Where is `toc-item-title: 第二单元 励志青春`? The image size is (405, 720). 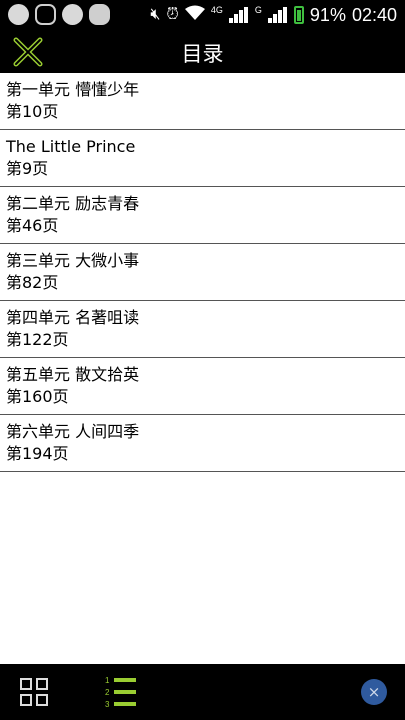 toc-item-title: 第二单元 励志青春 is located at coordinates (73, 203).